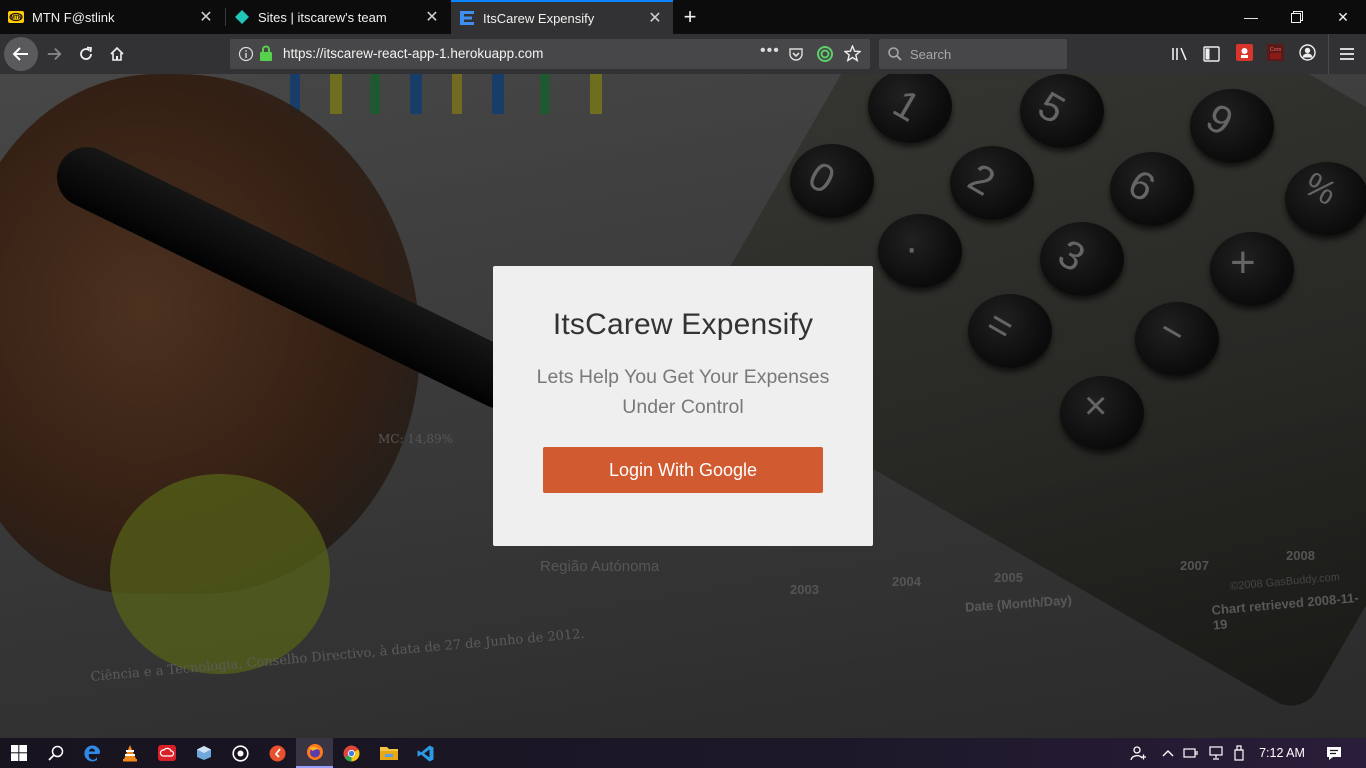 Image resolution: width=1366 pixels, height=768 pixels. Describe the element at coordinates (1282, 753) in the screenshot. I see `clock-time: 7:12 AM` at that location.